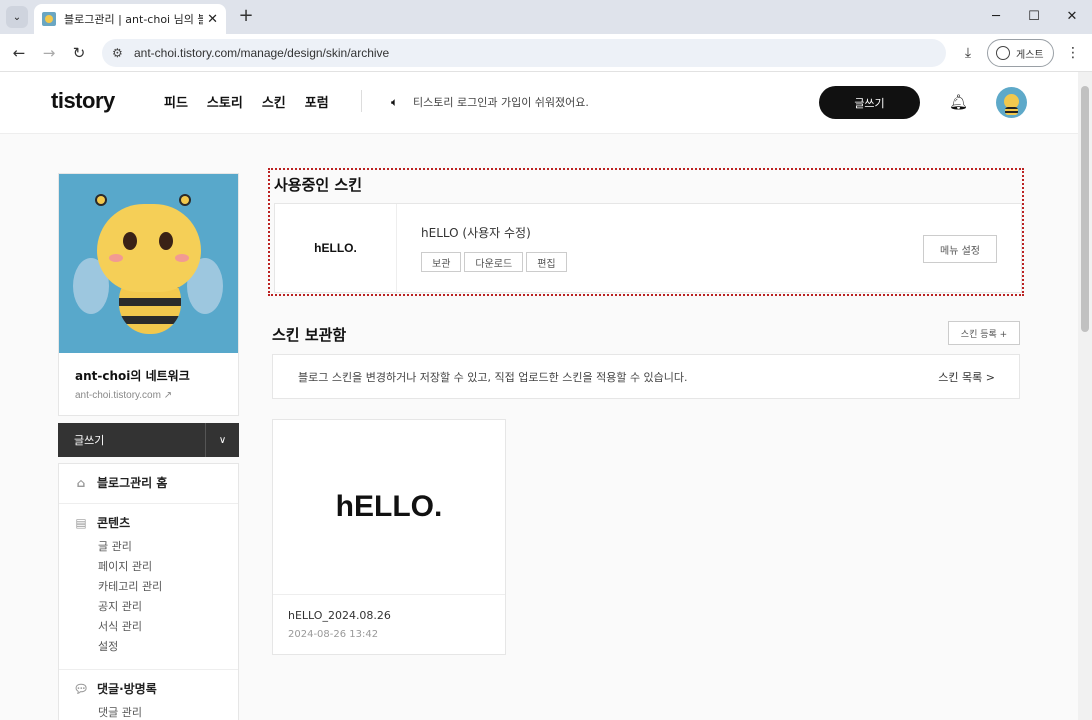  Describe the element at coordinates (81, 522) in the screenshot. I see `document-icon: ▤` at that location.